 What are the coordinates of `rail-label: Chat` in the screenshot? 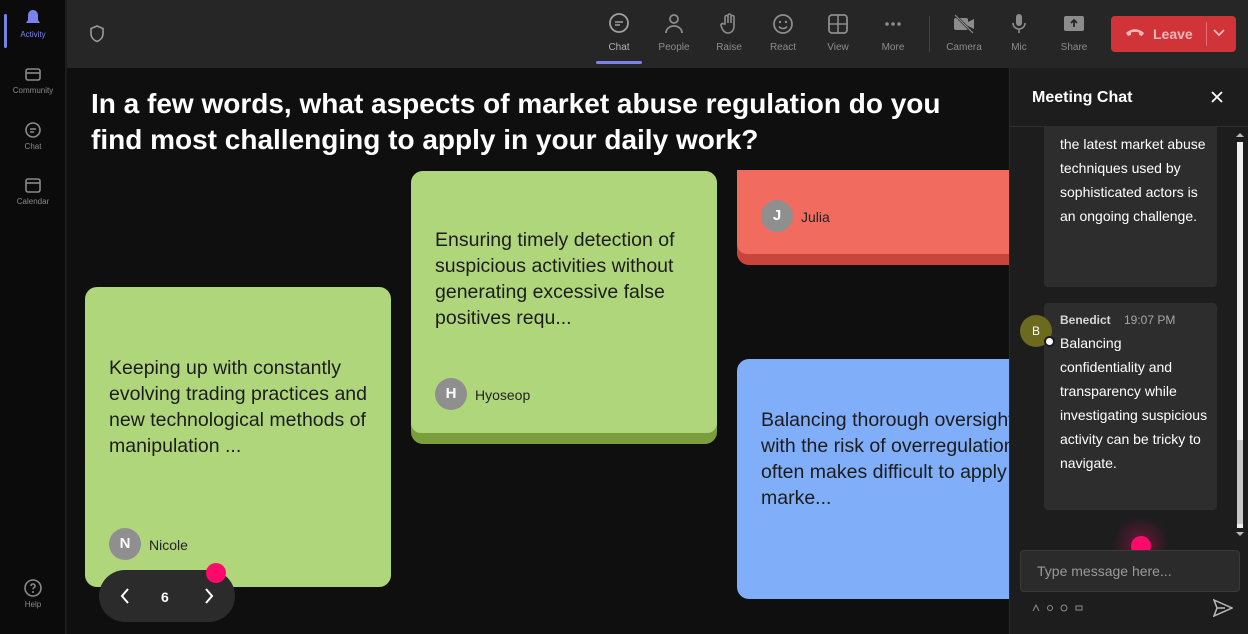 It's located at (33, 146).